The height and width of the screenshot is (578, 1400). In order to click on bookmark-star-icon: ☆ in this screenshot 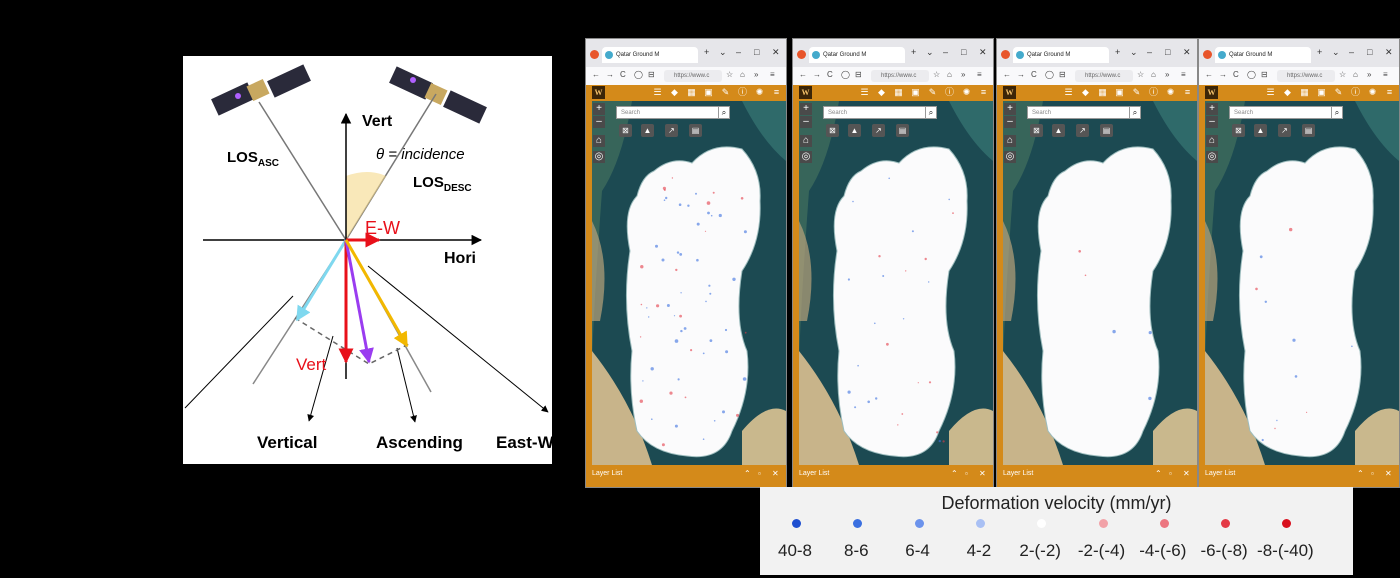, I will do `click(1342, 74)`.